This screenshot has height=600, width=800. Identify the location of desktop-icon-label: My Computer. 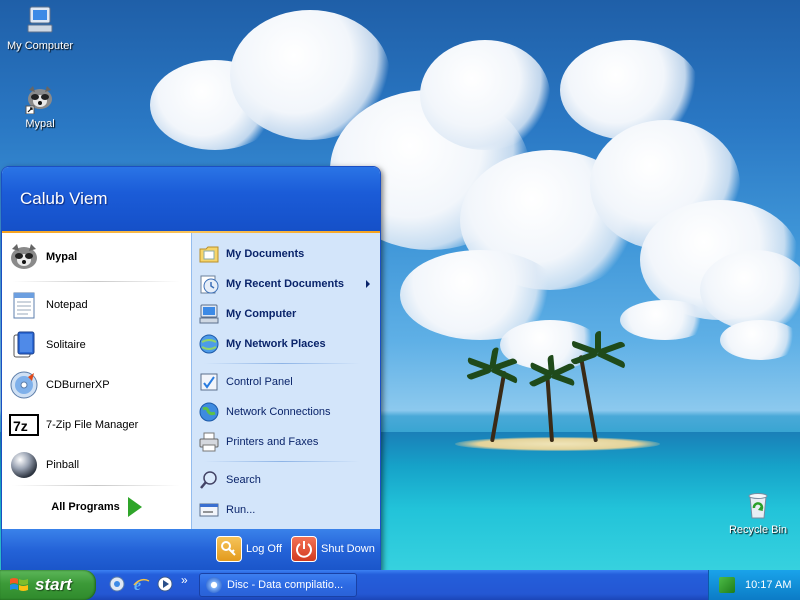
(40, 46).